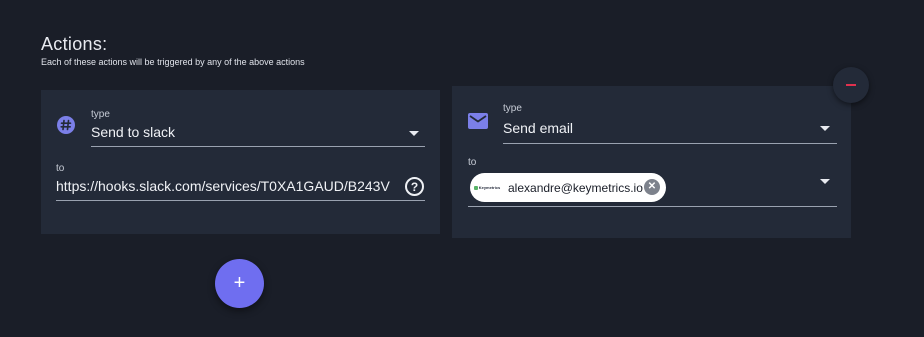 The image size is (924, 337). What do you see at coordinates (133, 132) in the screenshot?
I see `type-select-value: Send to slack` at bounding box center [133, 132].